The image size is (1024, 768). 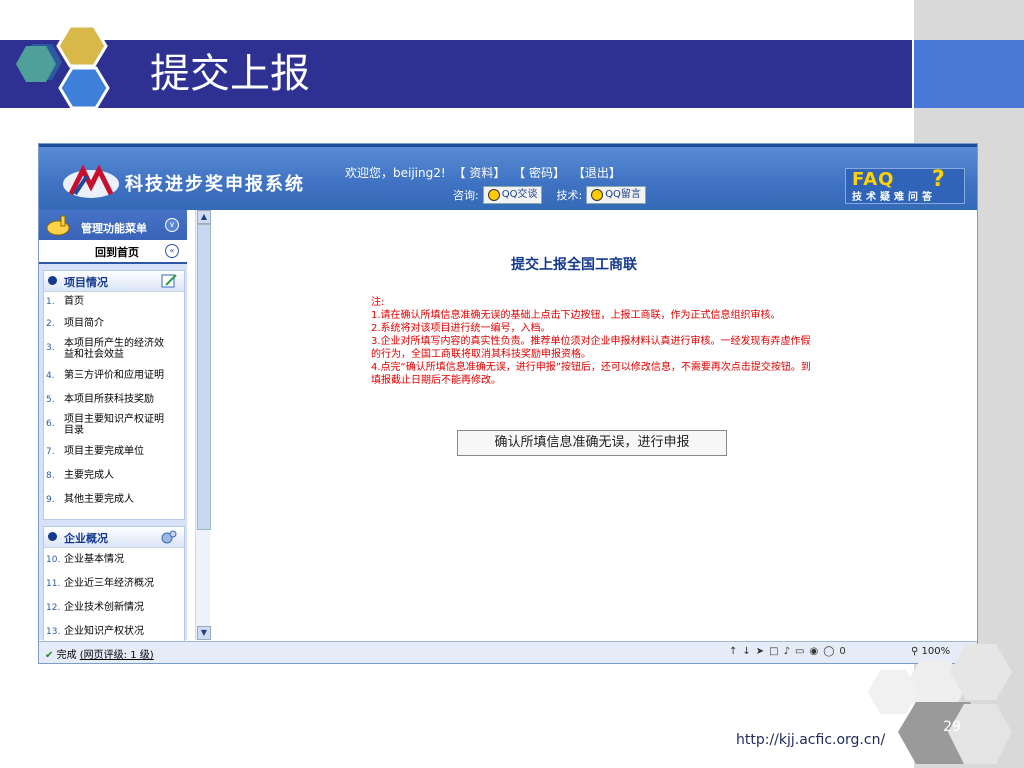 I want to click on sidebar-item-label: 企业技术创新情况, so click(x=104, y=607).